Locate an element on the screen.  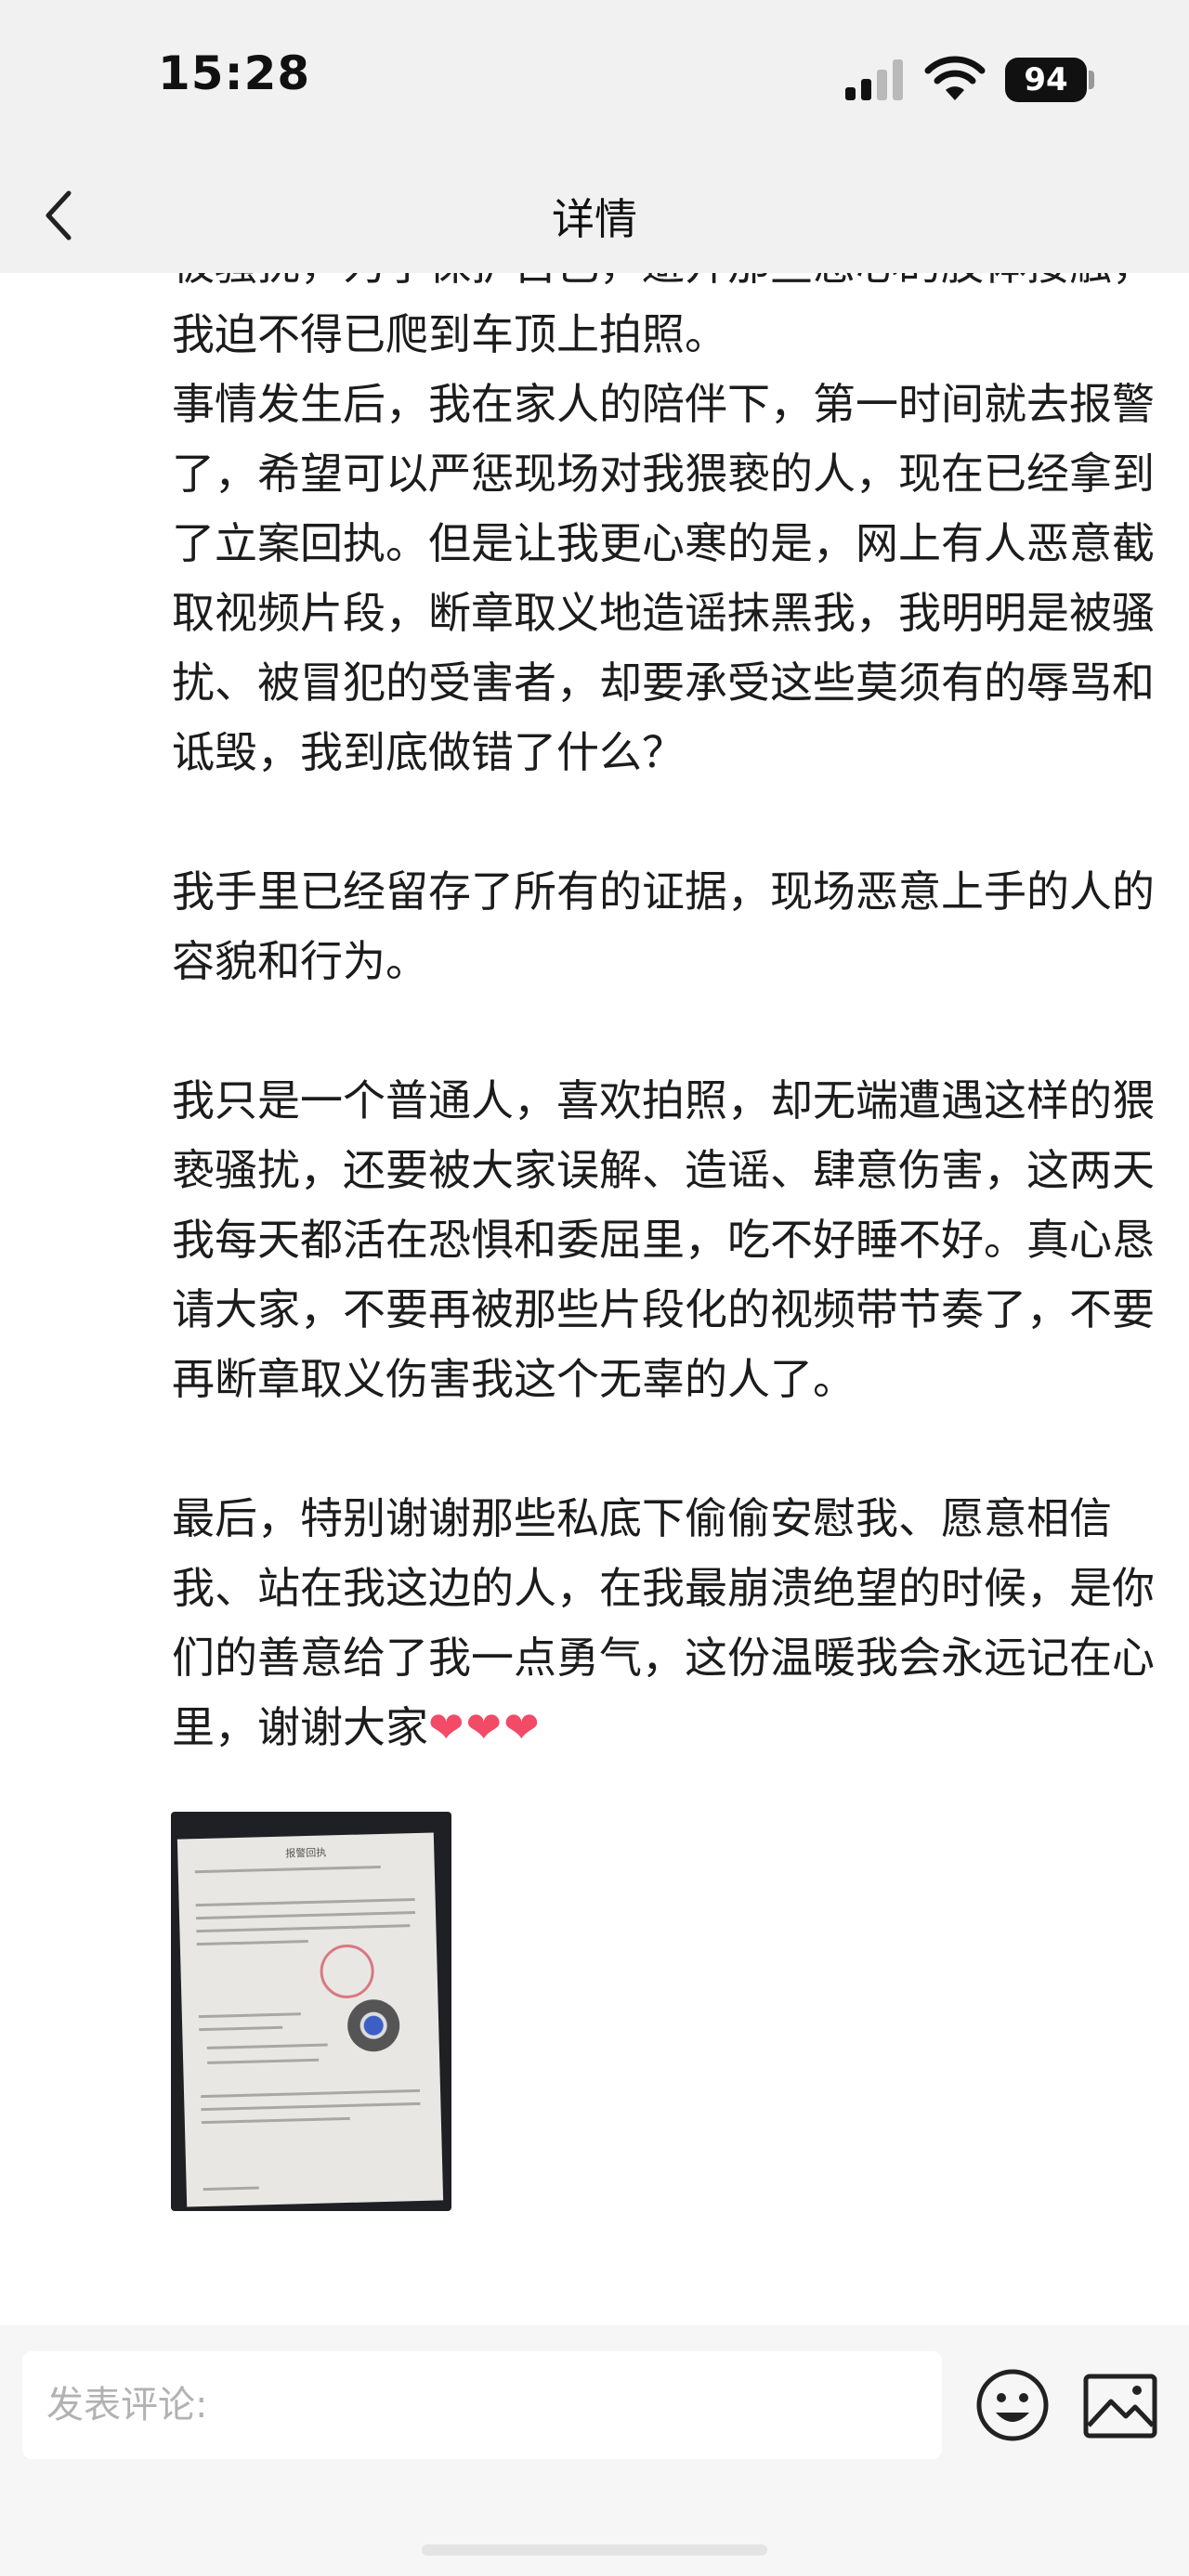
paragraph: 被骚扰，为了保护自己，避开那些恶心的肢体接触，我迫不得已爬到车顶上拍照。 is located at coordinates (663, 316).